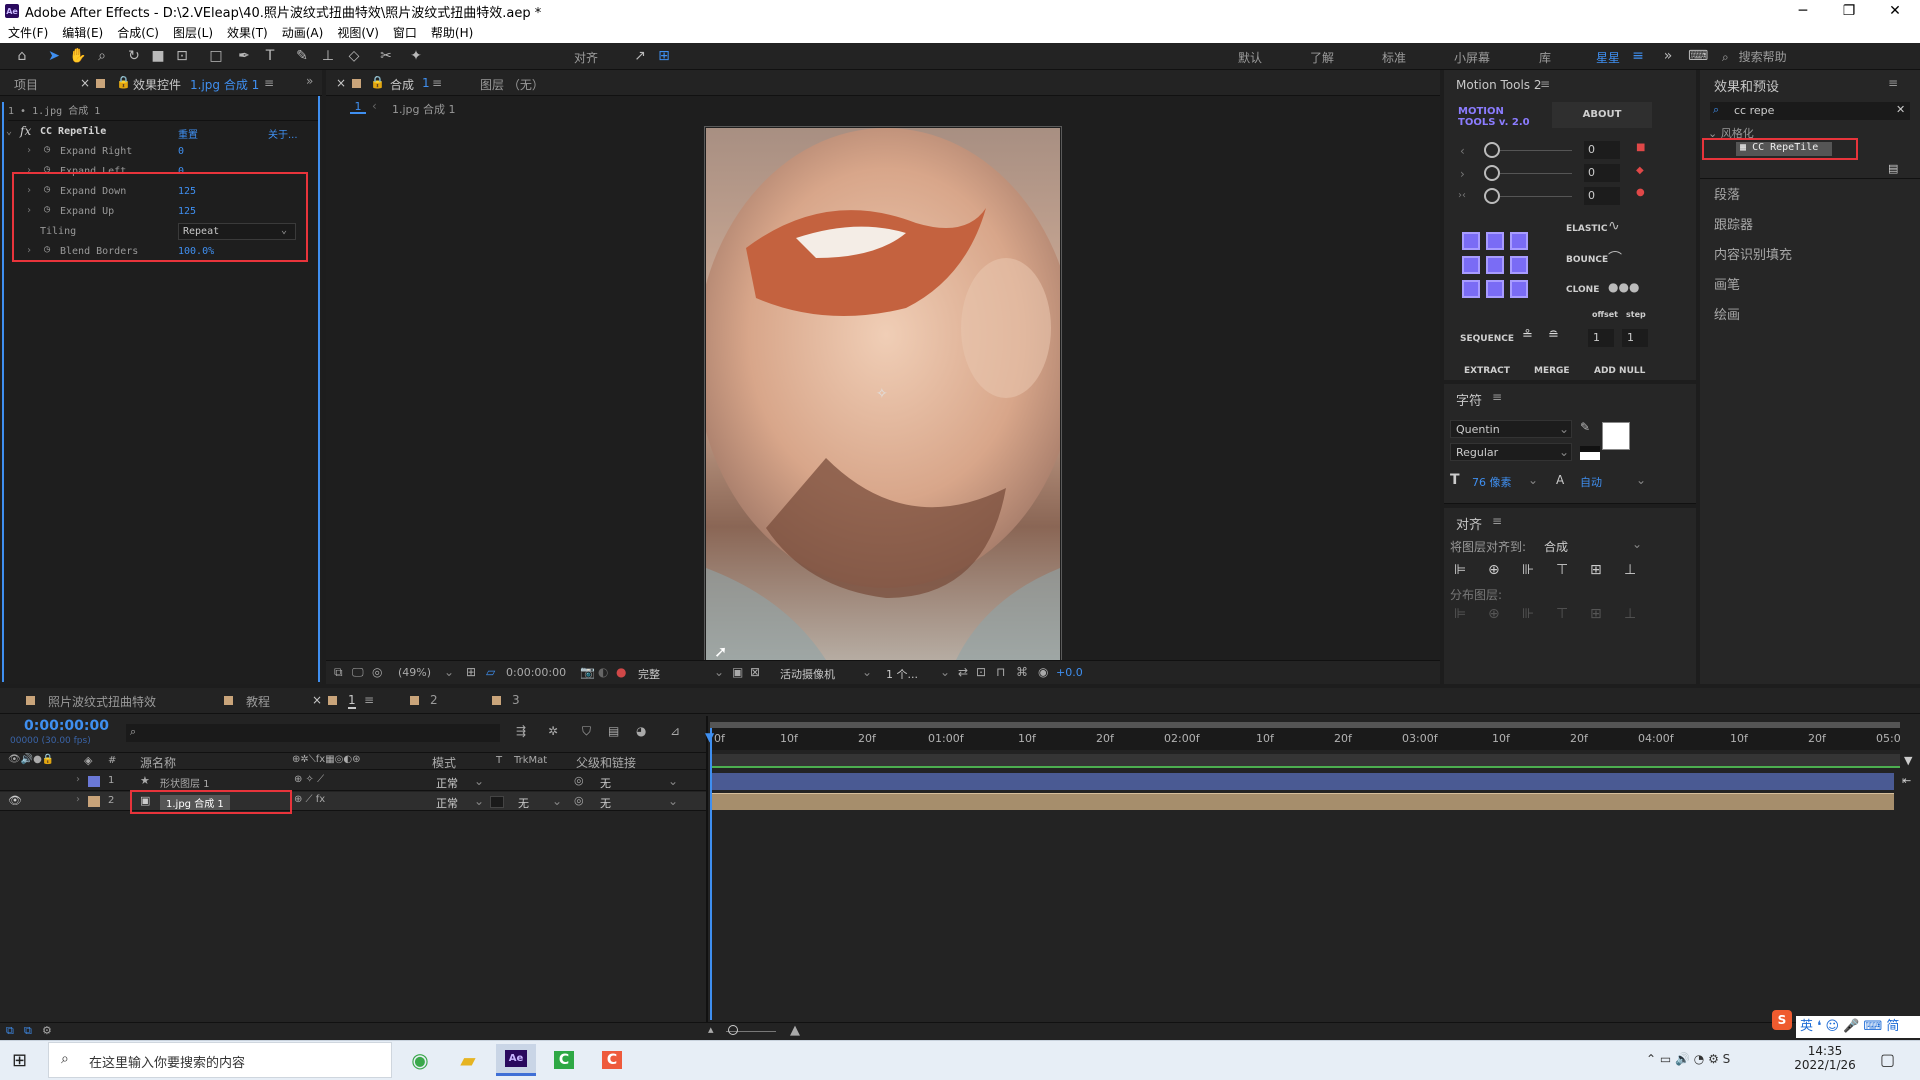 Image resolution: width=1920 pixels, height=1080 pixels. I want to click on rotate-tool-icon: ↻, so click(134, 56).